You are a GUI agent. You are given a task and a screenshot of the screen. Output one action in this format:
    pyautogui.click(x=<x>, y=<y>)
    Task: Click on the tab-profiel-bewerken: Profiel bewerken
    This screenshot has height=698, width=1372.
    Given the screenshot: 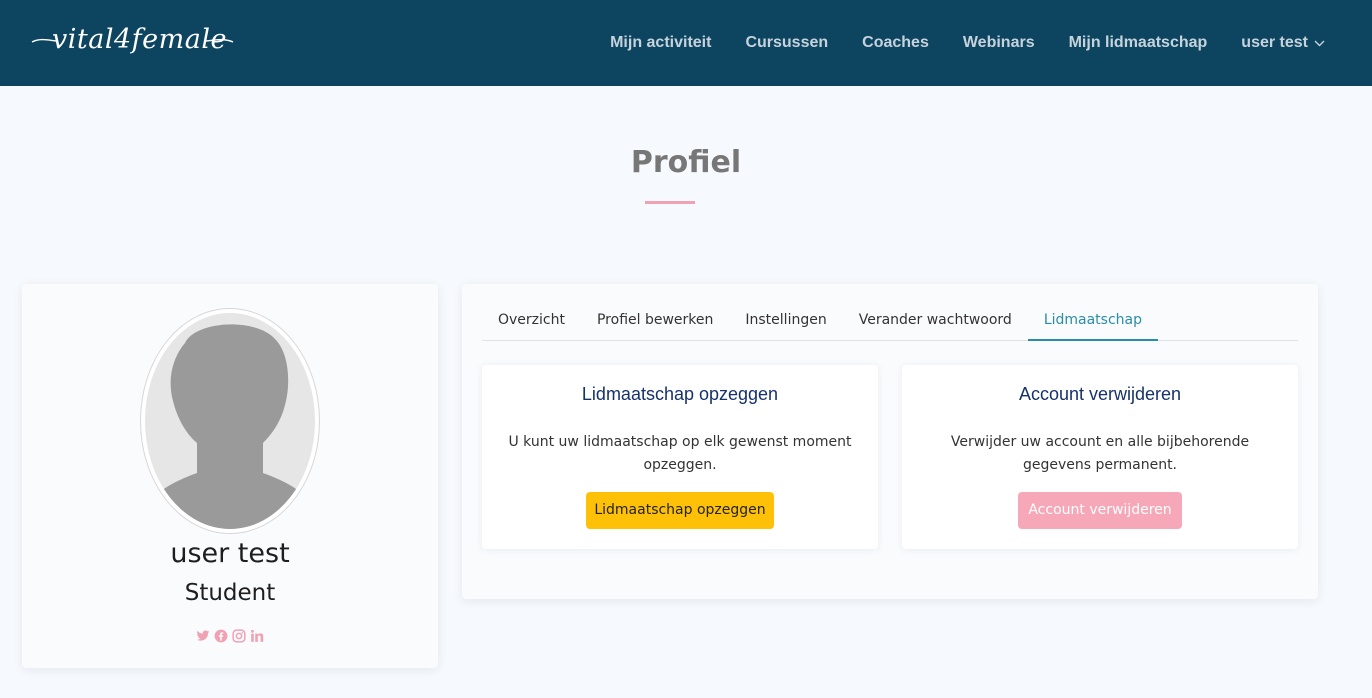 What is the action you would take?
    pyautogui.click(x=655, y=322)
    